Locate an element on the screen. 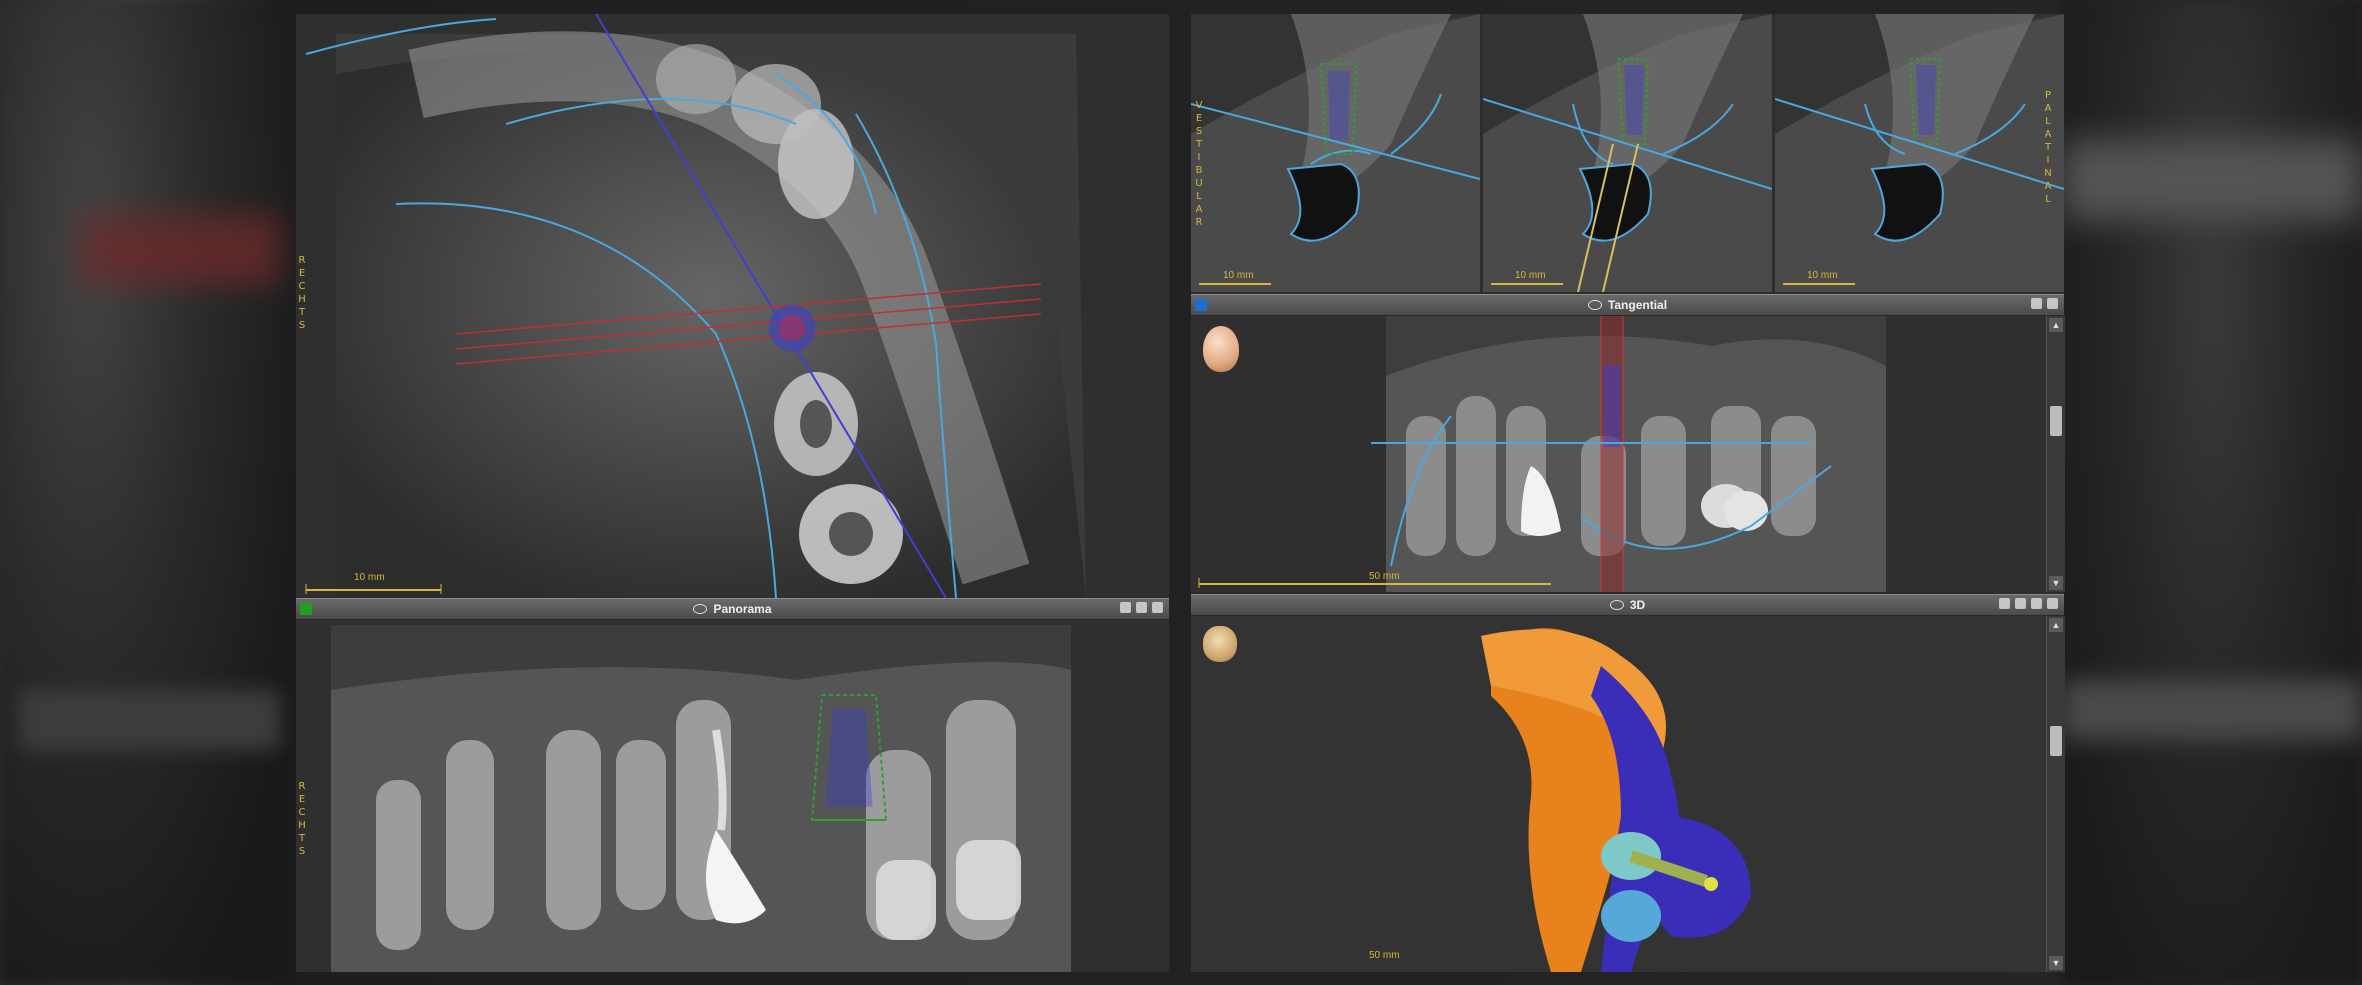 The width and height of the screenshot is (2362, 985). cross-section-2-scale: 10 mm is located at coordinates (1530, 275).